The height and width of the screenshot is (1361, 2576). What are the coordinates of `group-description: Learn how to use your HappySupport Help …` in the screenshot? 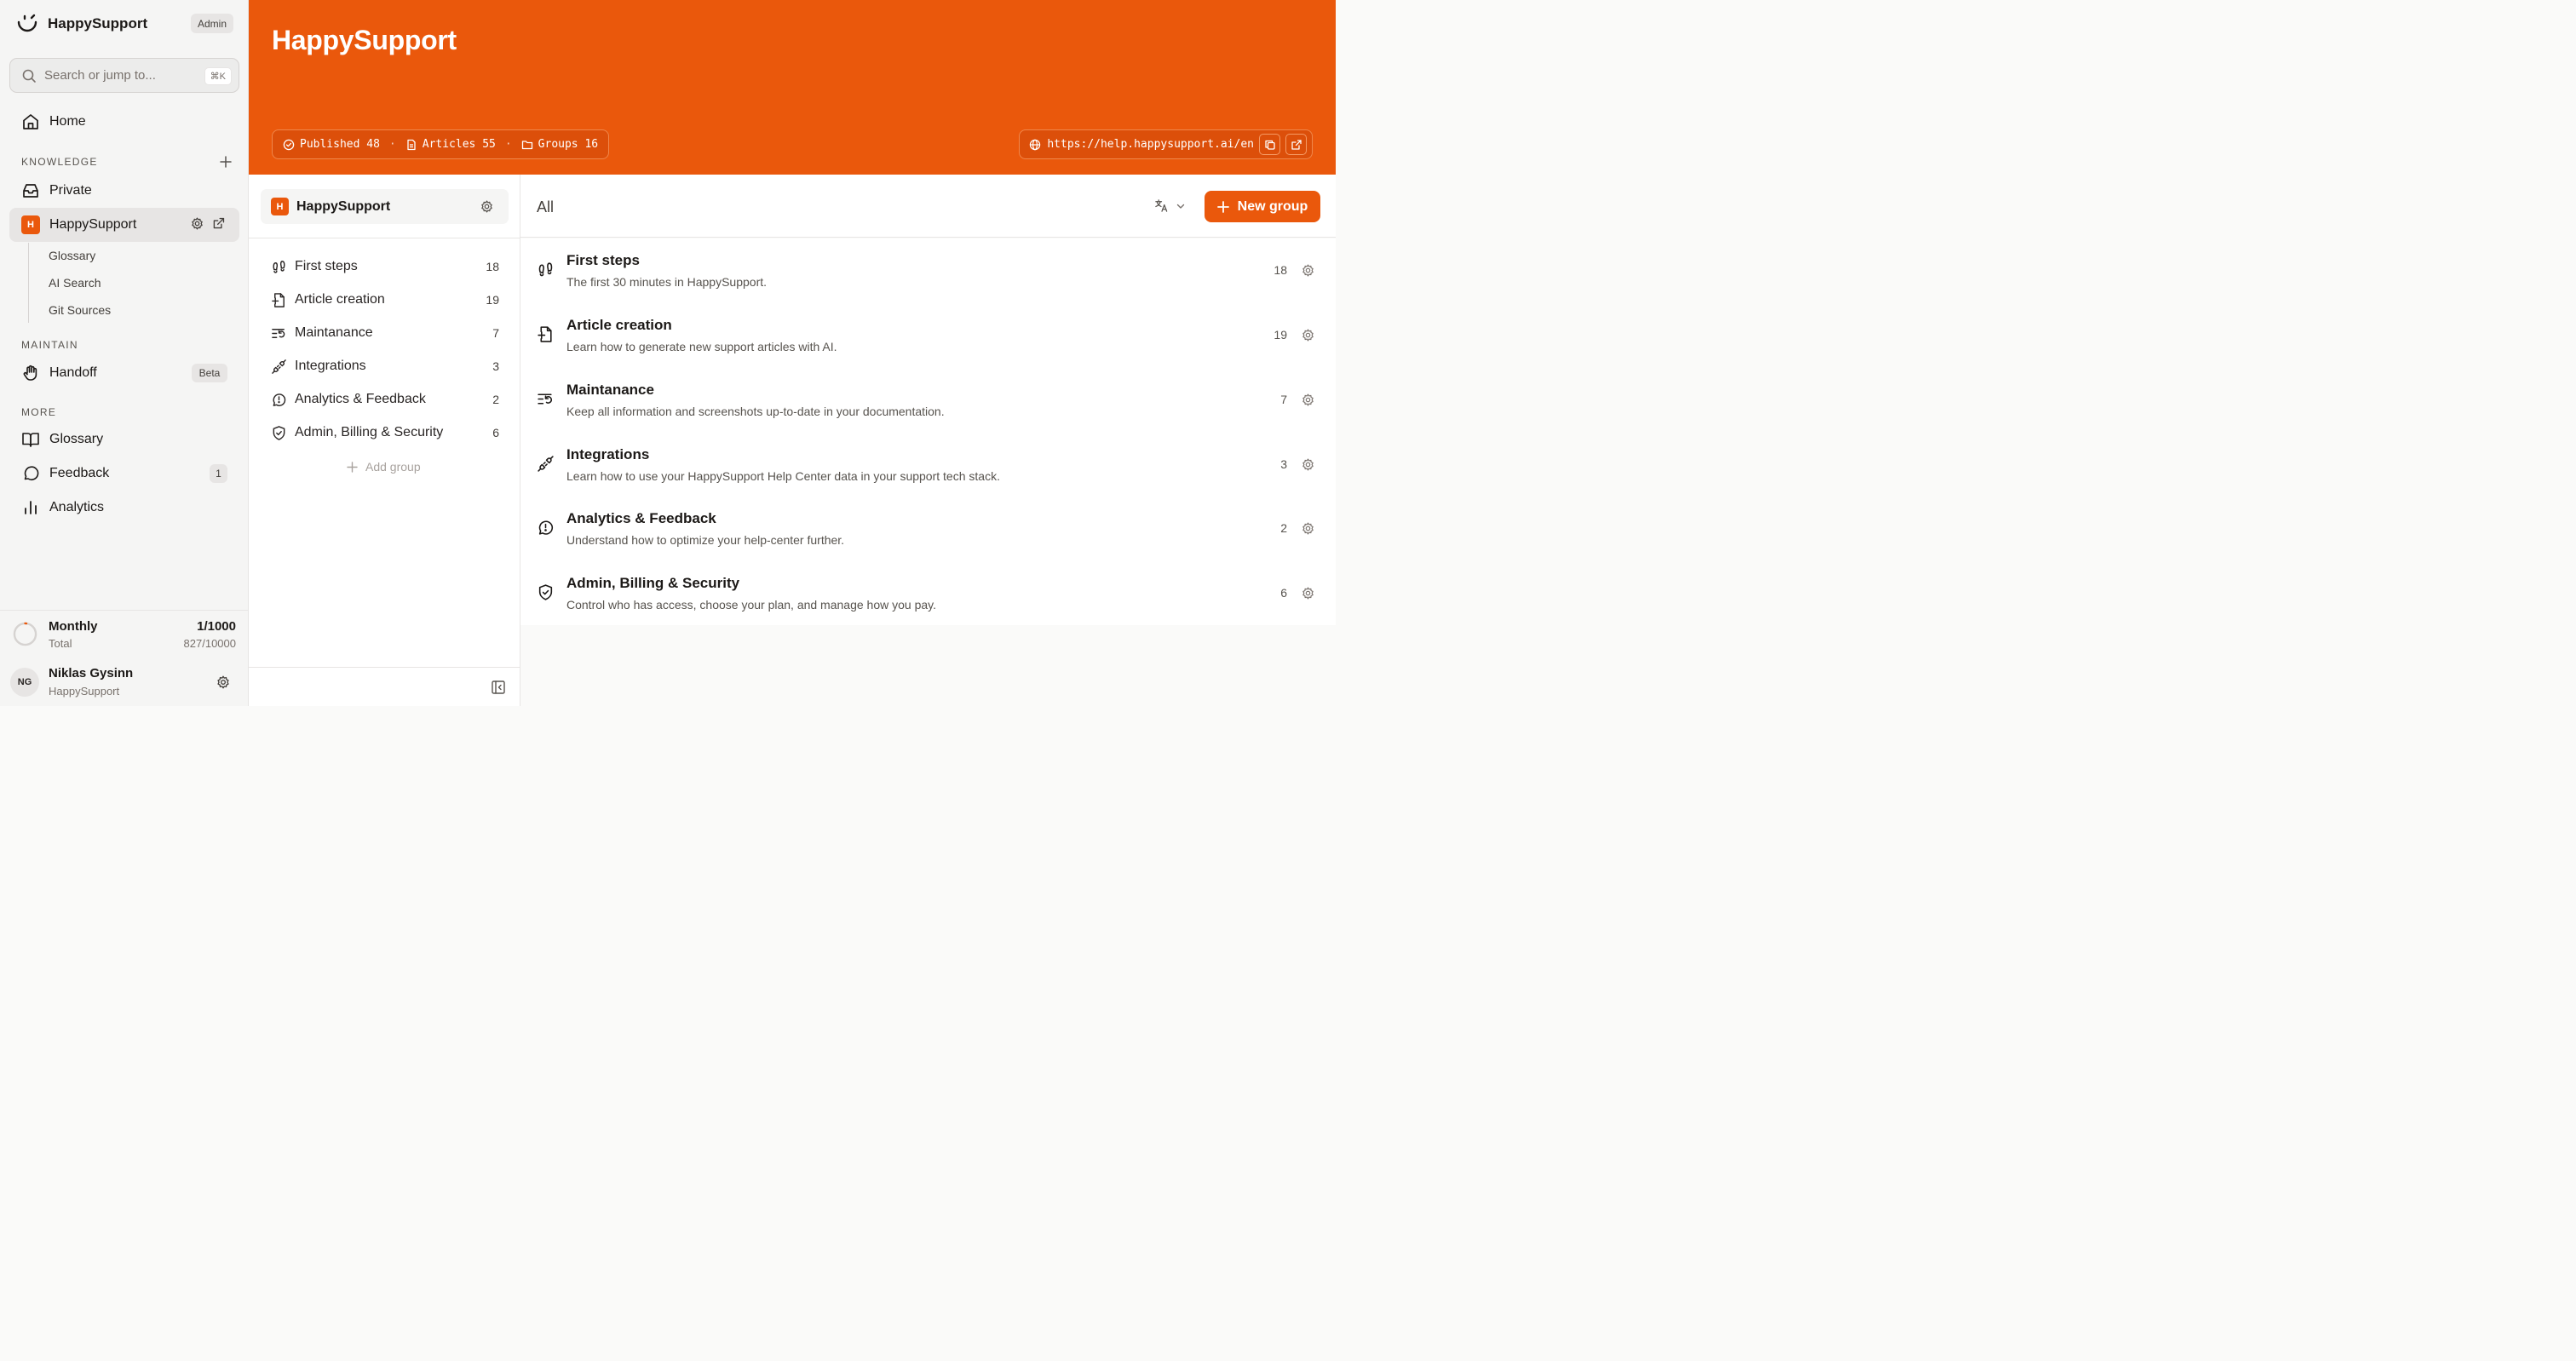 It's located at (783, 476).